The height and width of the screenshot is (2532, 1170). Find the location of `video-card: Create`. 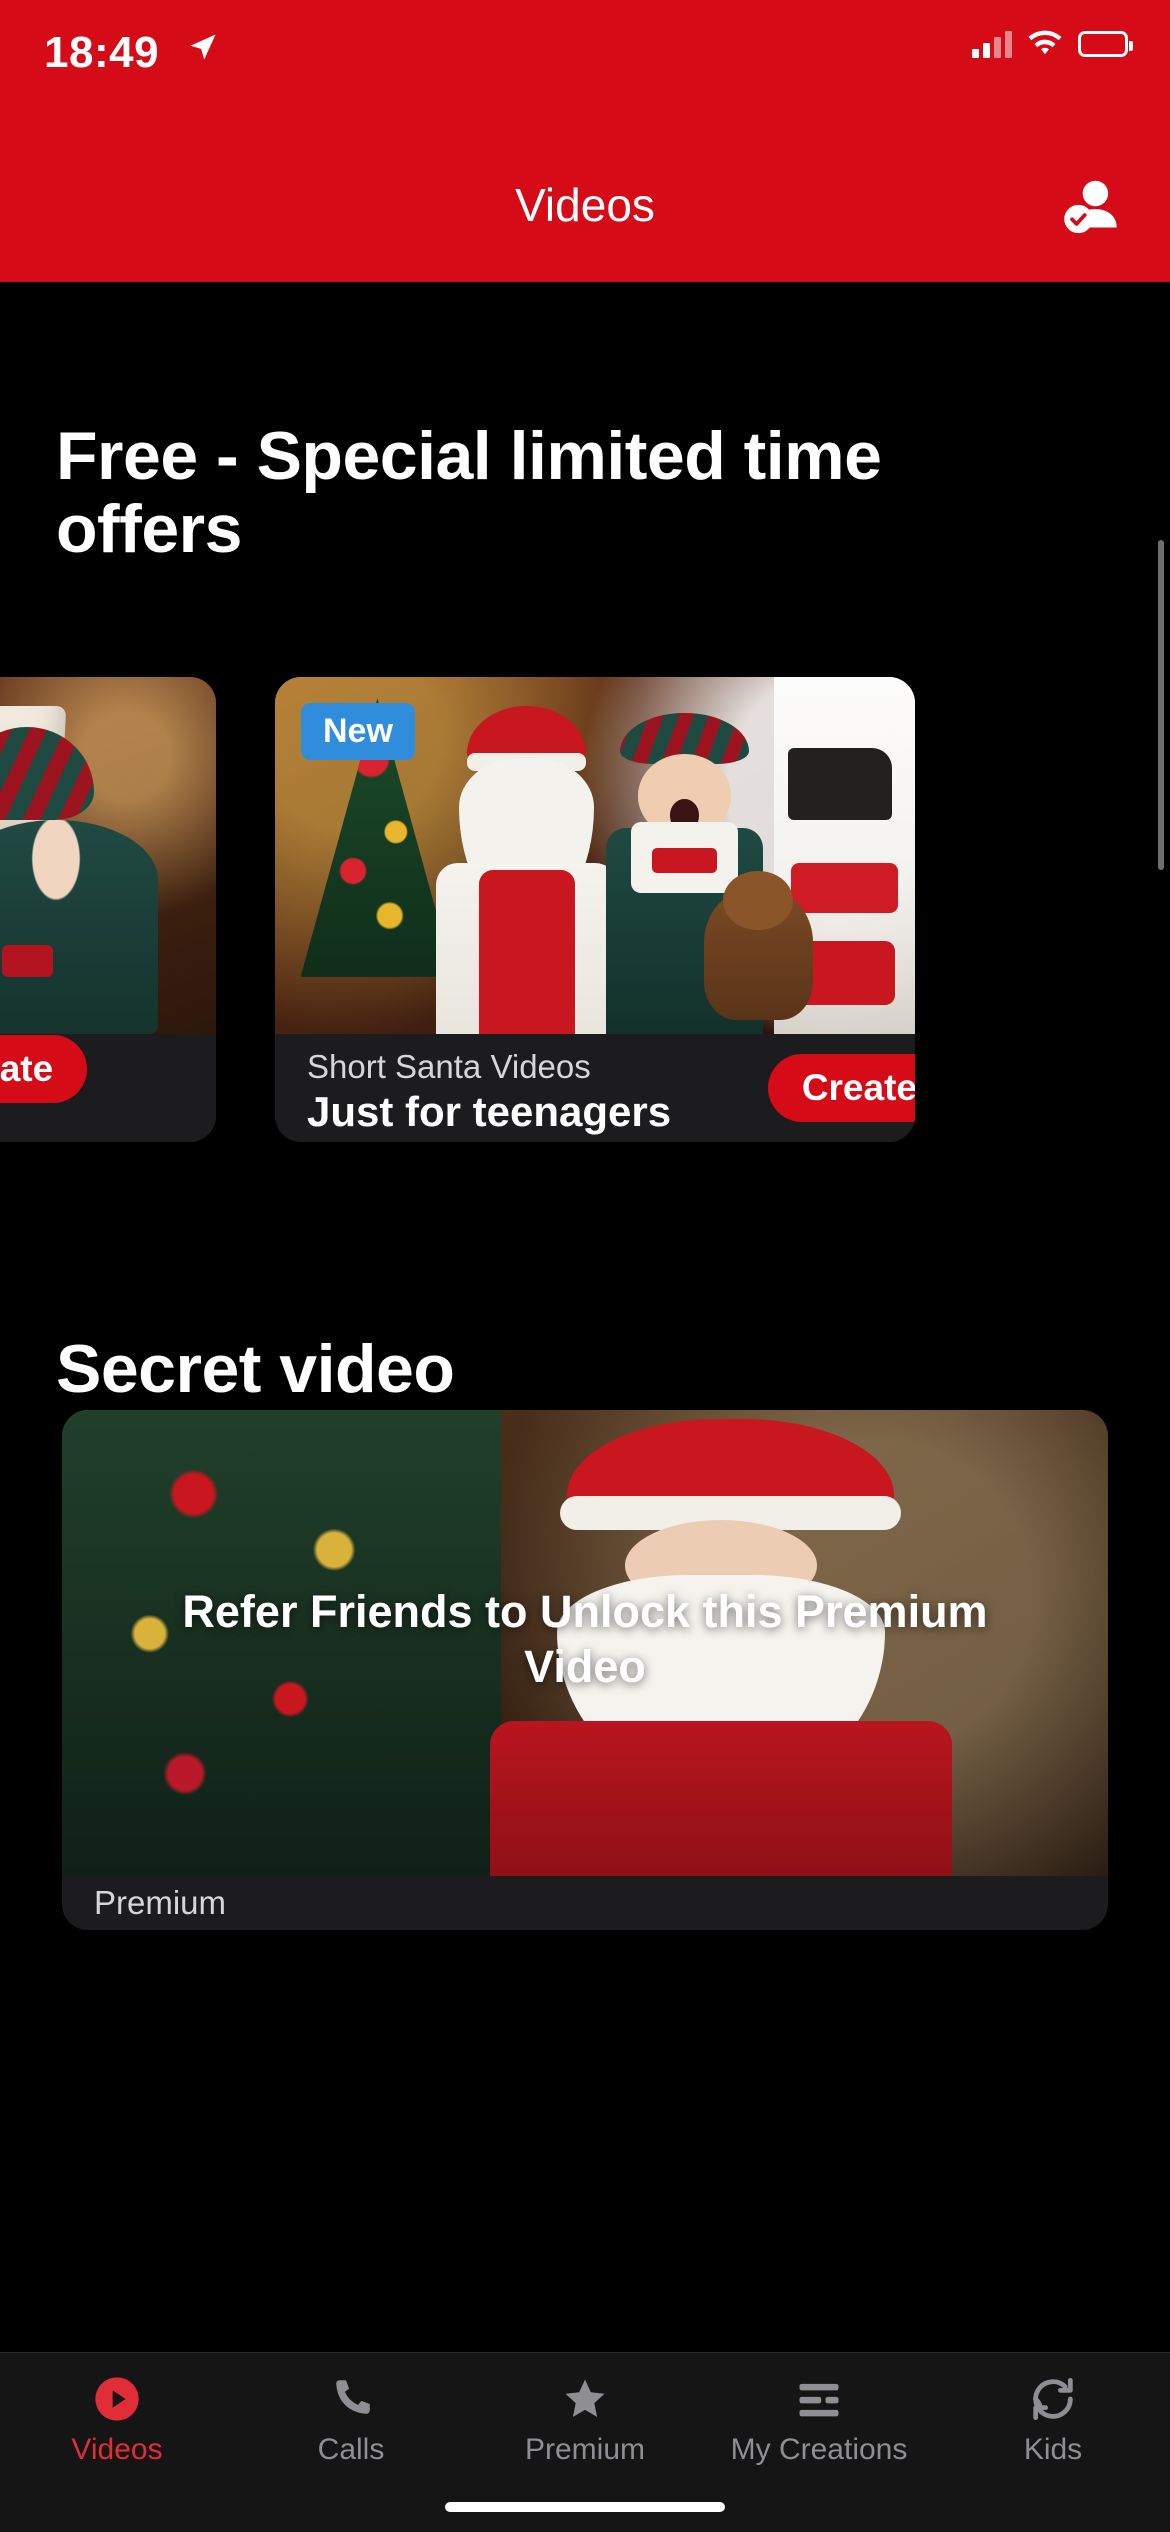

video-card: Create is located at coordinates (108, 909).